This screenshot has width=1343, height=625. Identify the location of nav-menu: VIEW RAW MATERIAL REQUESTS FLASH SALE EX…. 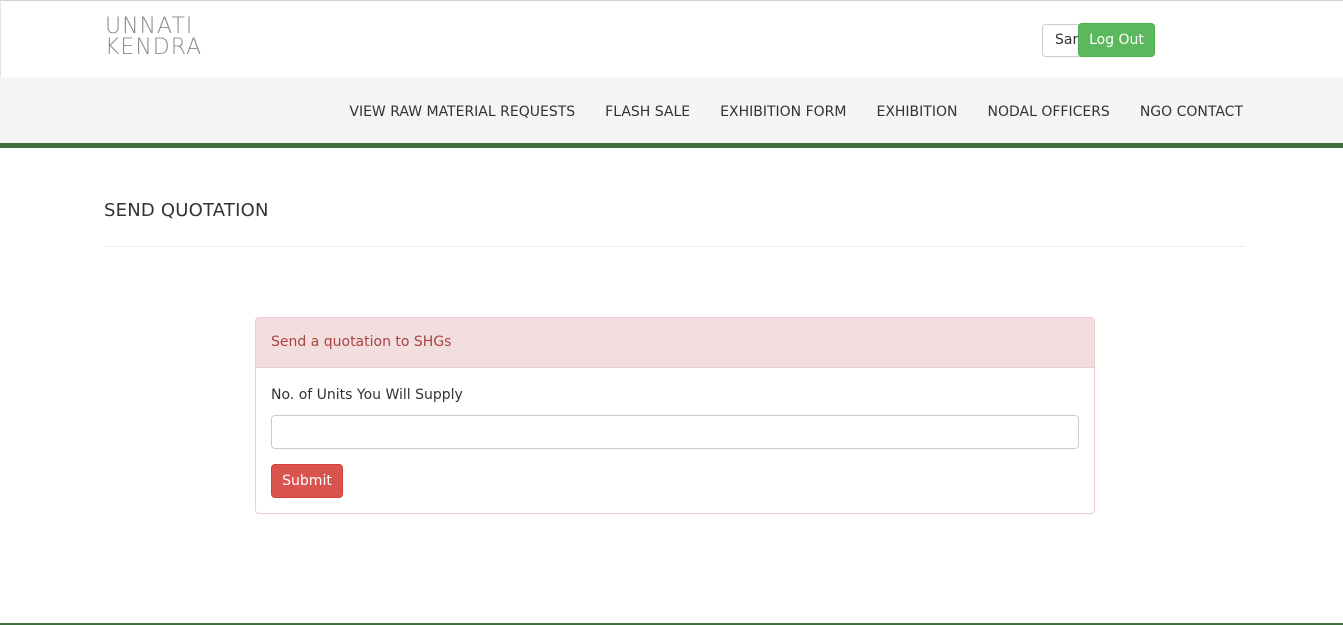
(781, 112).